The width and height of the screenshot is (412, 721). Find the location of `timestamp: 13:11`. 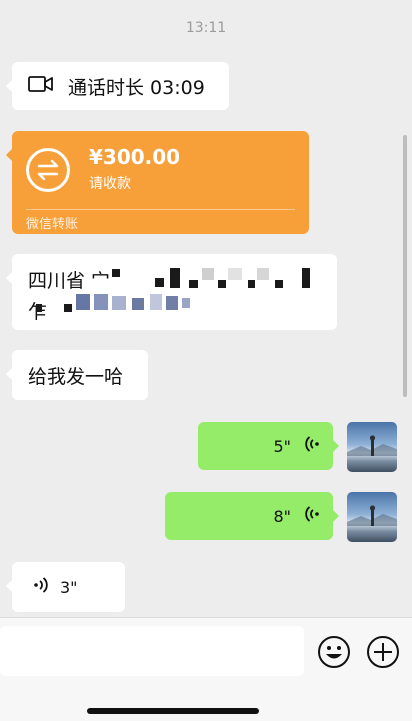

timestamp: 13:11 is located at coordinates (206, 28).